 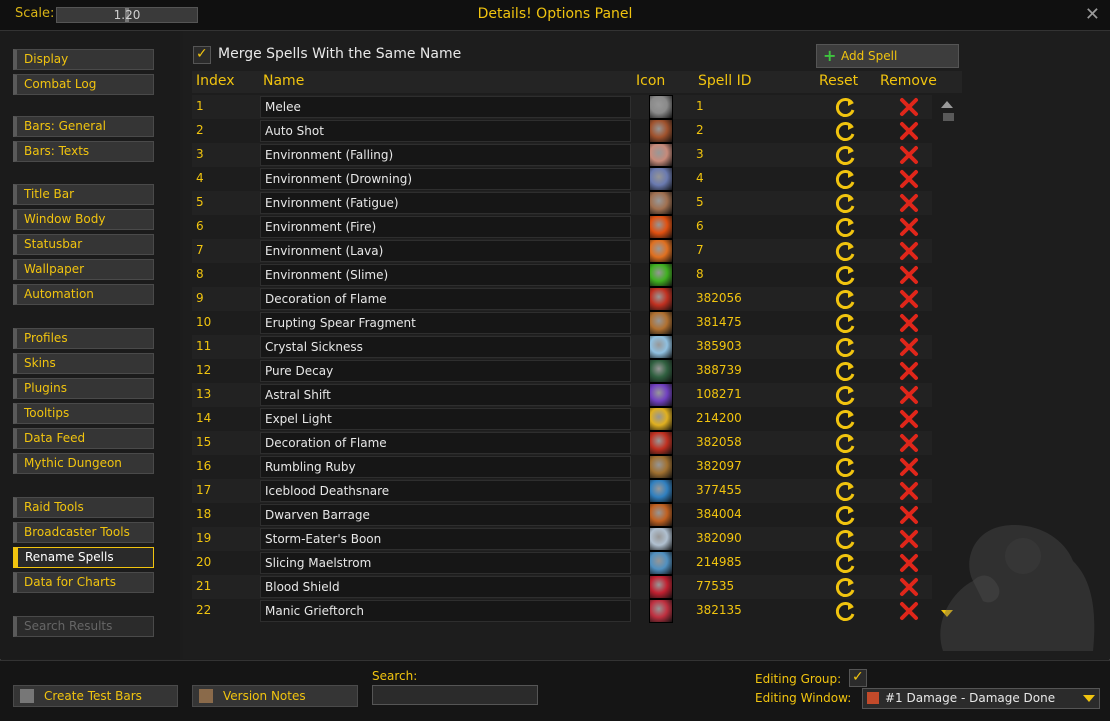 I want to click on spell-name-field: Erupting Spear Fragment, so click(x=445, y=323).